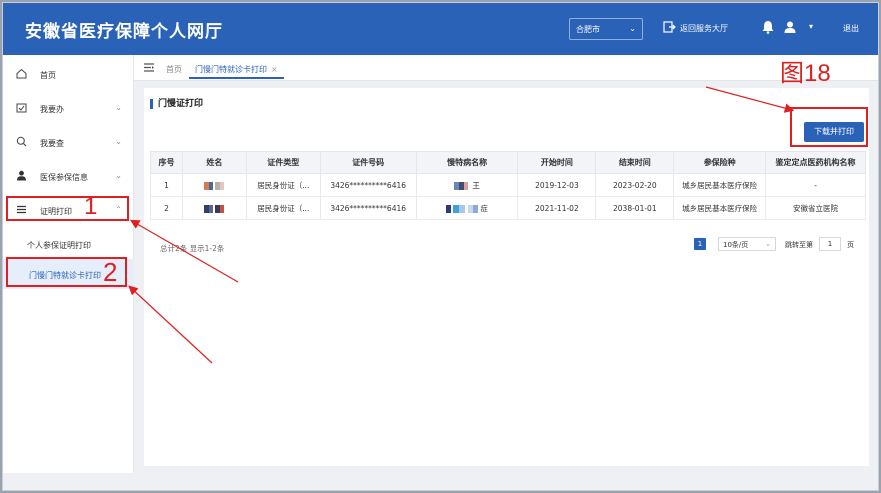 The width and height of the screenshot is (881, 493). I want to click on annotation-box-step1, so click(67, 208).